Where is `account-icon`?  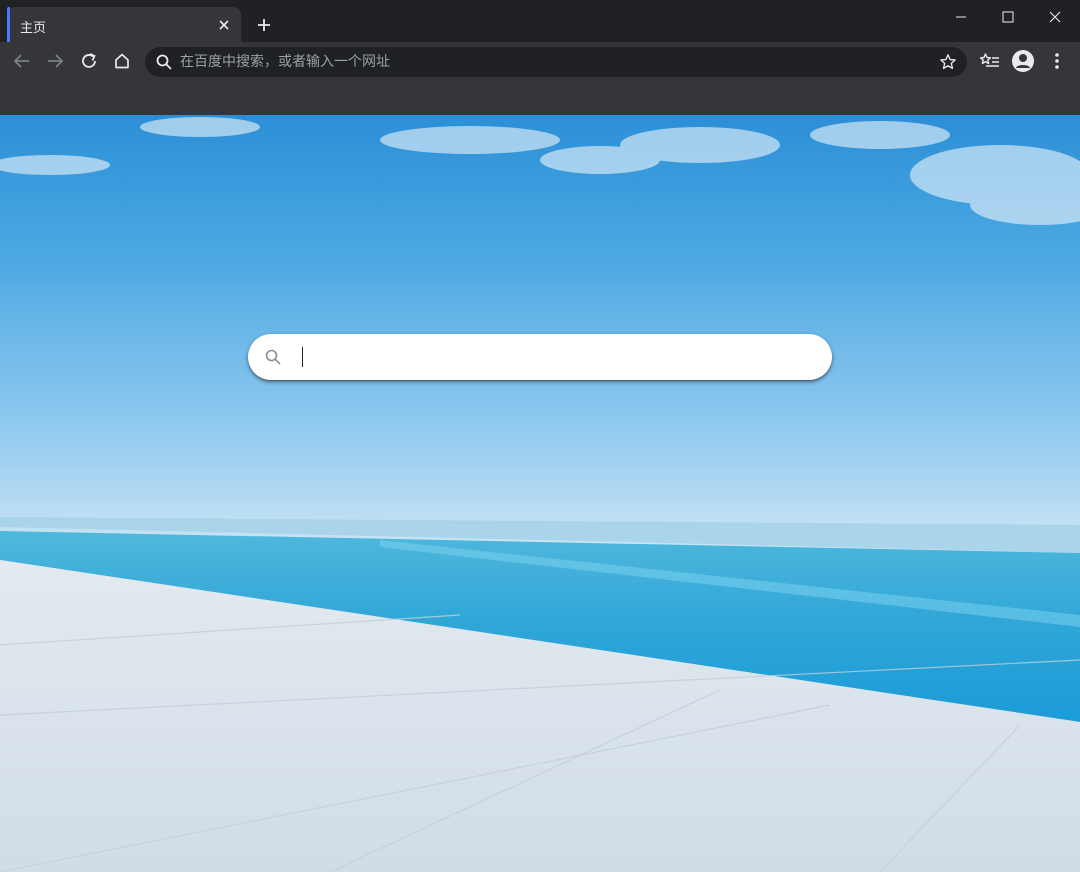
account-icon is located at coordinates (1023, 61).